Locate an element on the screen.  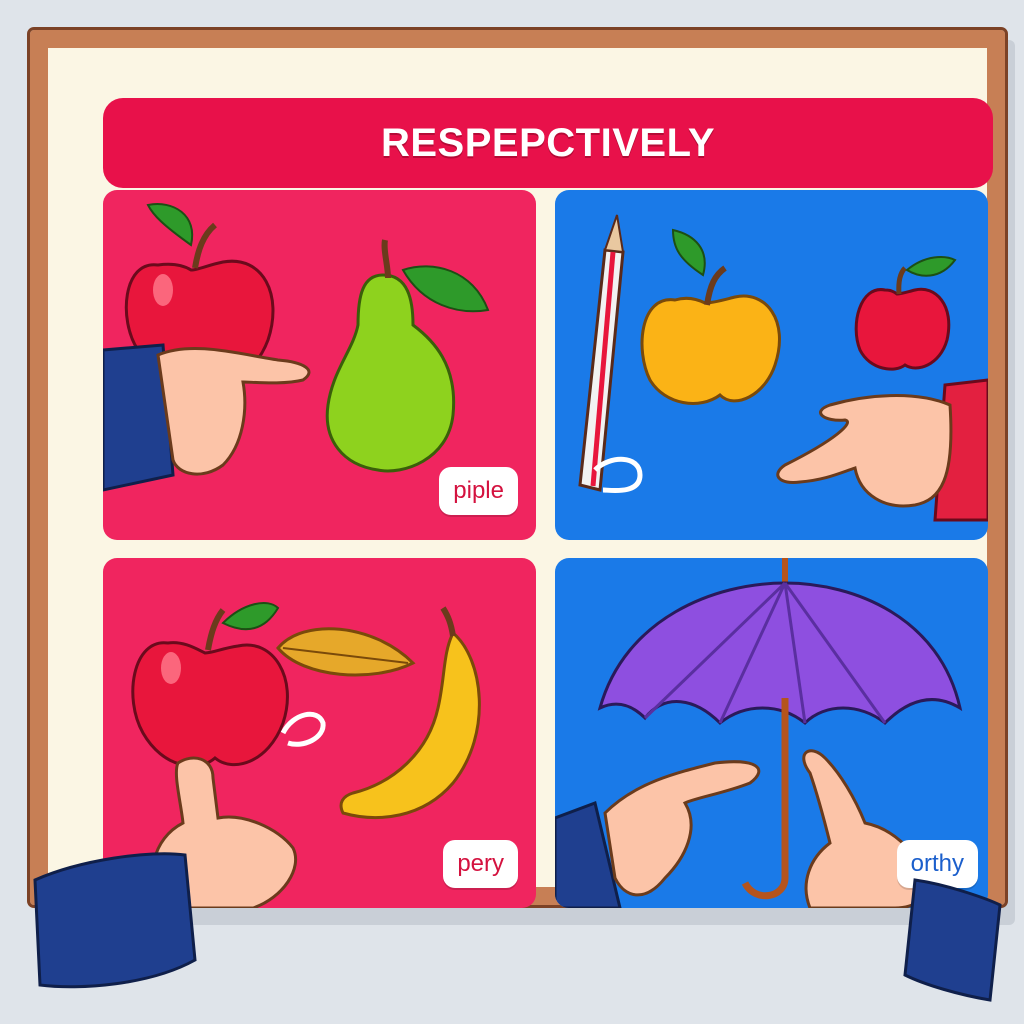
title-text: RESPEPCTIVELY is located at coordinates (548, 142).